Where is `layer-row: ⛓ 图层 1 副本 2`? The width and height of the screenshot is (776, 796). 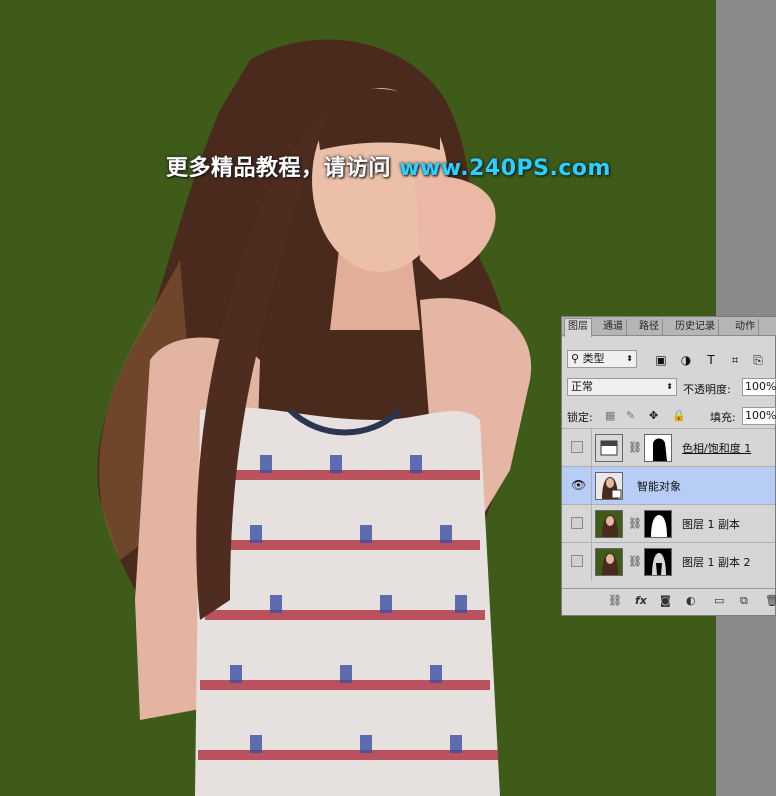 layer-row: ⛓ 图层 1 副本 2 is located at coordinates (668, 561).